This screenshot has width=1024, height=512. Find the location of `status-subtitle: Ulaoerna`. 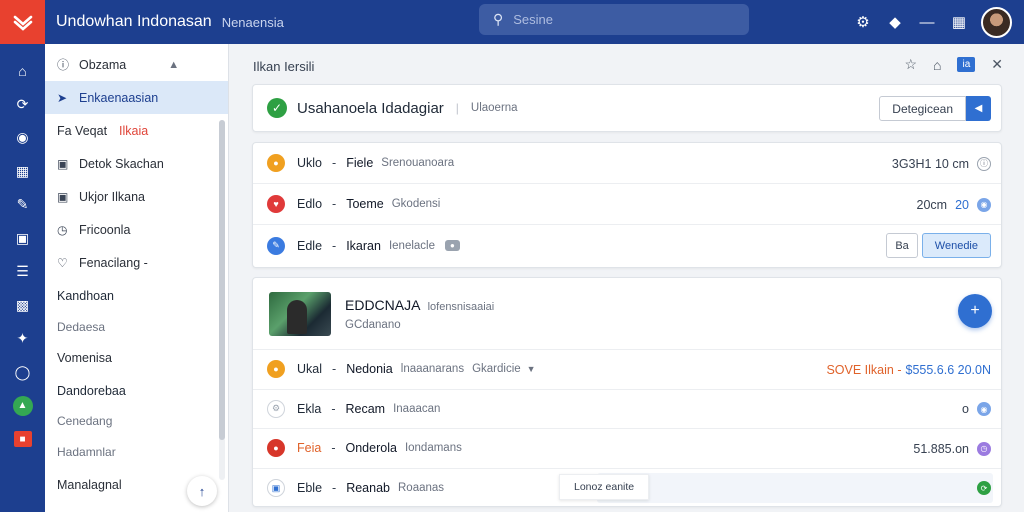

status-subtitle: Ulaoerna is located at coordinates (494, 108).